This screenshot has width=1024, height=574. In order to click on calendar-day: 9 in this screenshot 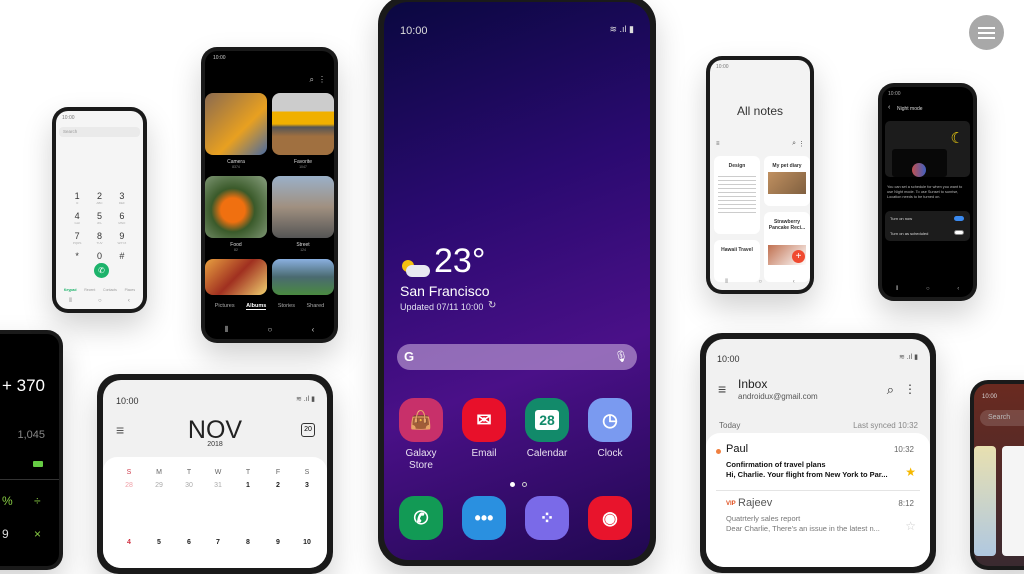, I will do `click(278, 542)`.